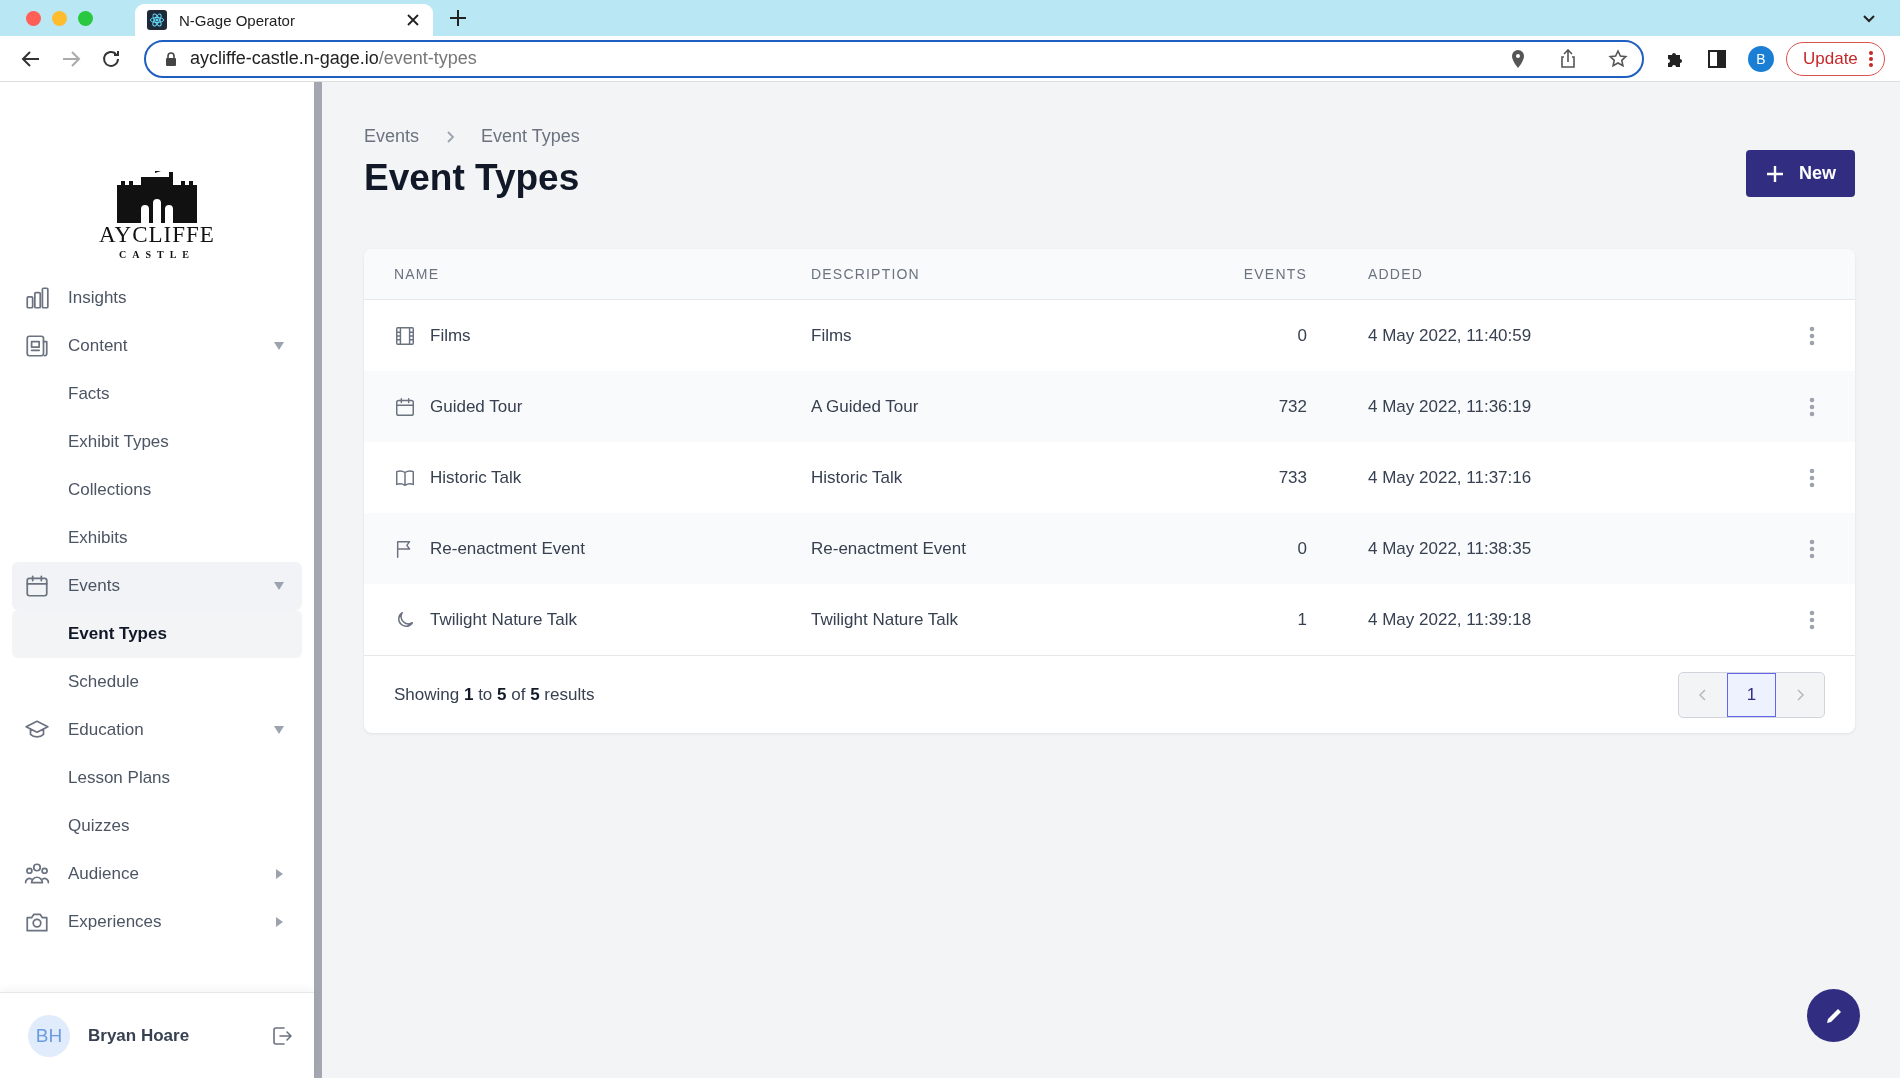  I want to click on table-cell: Historic Talk, so click(476, 477).